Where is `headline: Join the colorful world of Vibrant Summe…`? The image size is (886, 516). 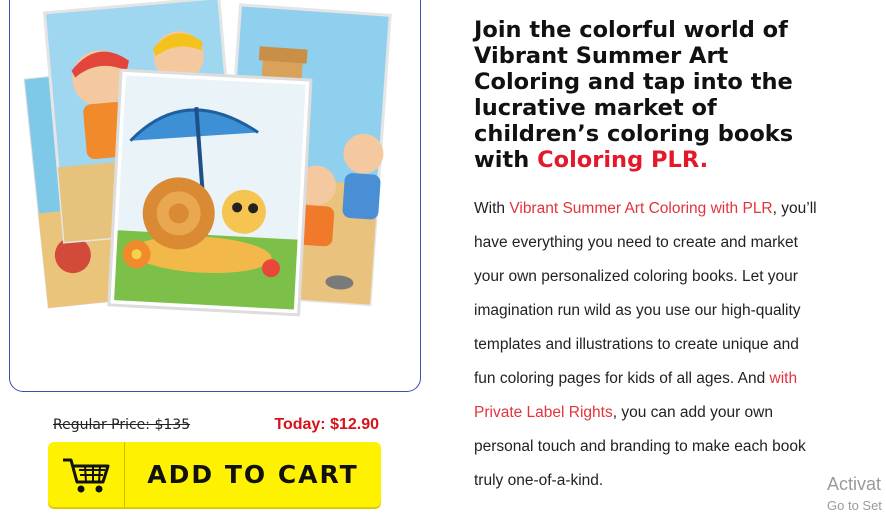 headline: Join the colorful world of Vibrant Summe… is located at coordinates (654, 95).